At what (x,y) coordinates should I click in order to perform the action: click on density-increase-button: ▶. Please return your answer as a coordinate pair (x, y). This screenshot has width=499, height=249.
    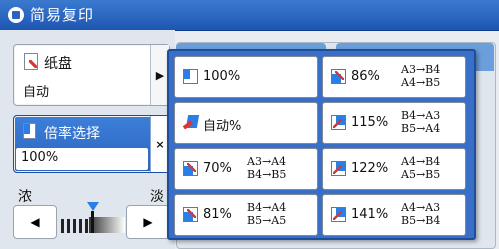
    Looking at the image, I should click on (148, 222).